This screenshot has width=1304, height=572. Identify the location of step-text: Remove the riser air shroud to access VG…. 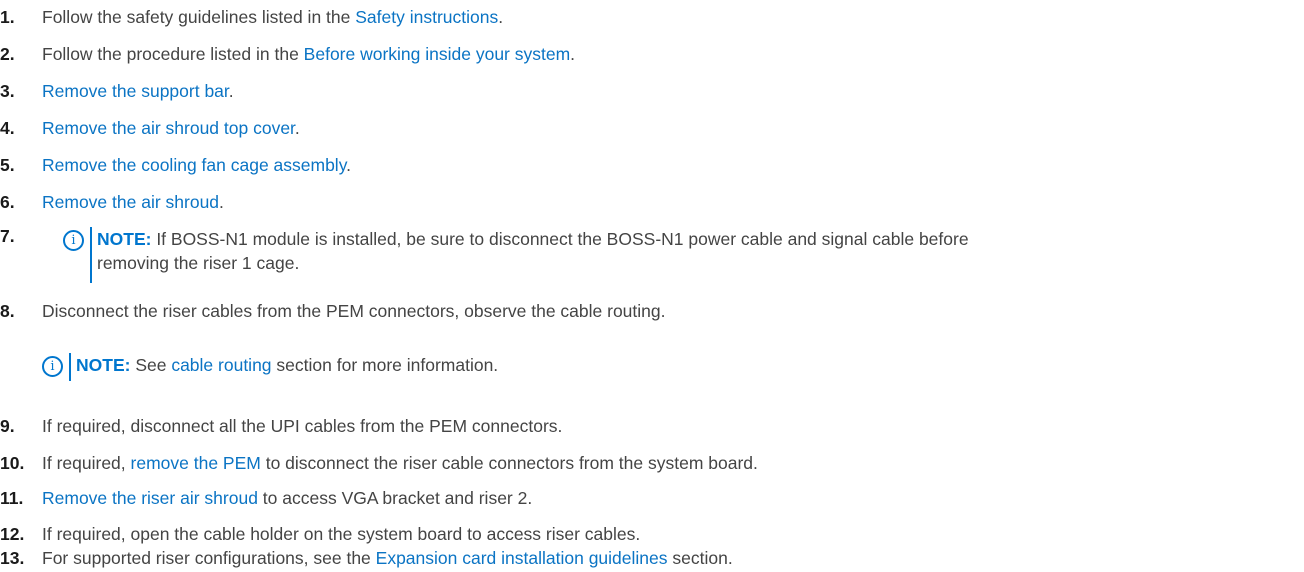
(287, 498).